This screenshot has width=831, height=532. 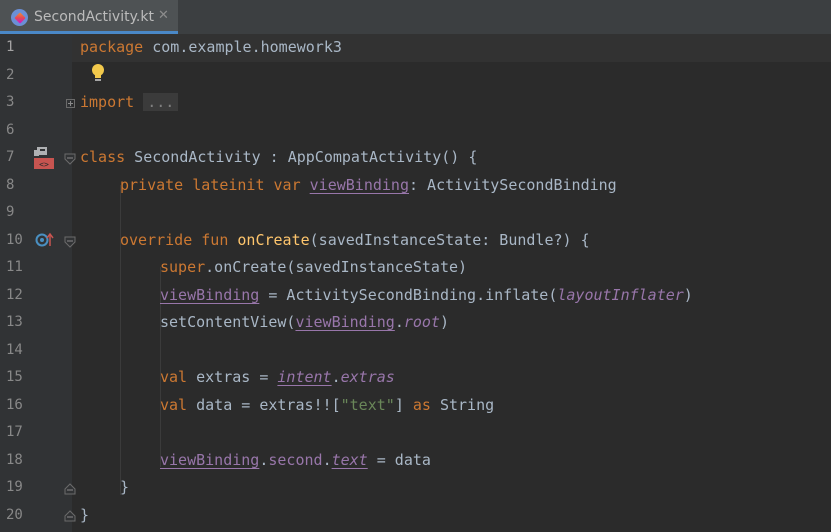 I want to click on property-name: extras, so click(x=367, y=377).